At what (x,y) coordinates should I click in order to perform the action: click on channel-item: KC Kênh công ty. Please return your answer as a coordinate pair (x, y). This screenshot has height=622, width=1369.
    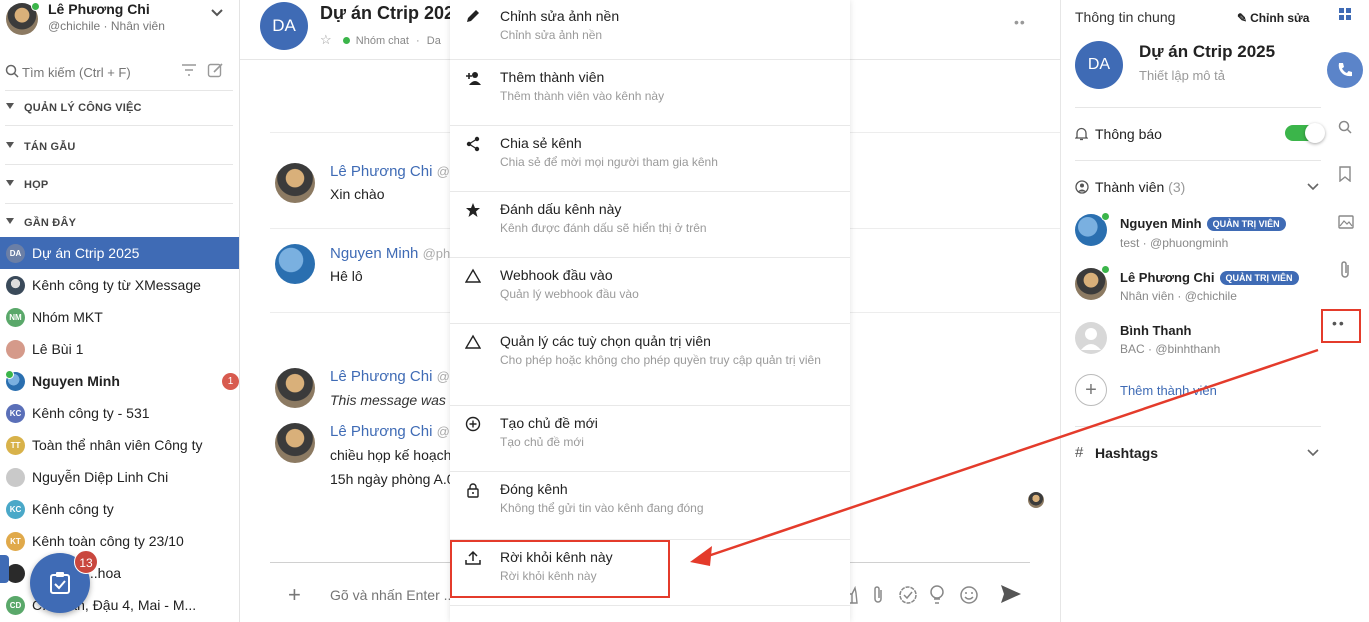
    Looking at the image, I should click on (119, 509).